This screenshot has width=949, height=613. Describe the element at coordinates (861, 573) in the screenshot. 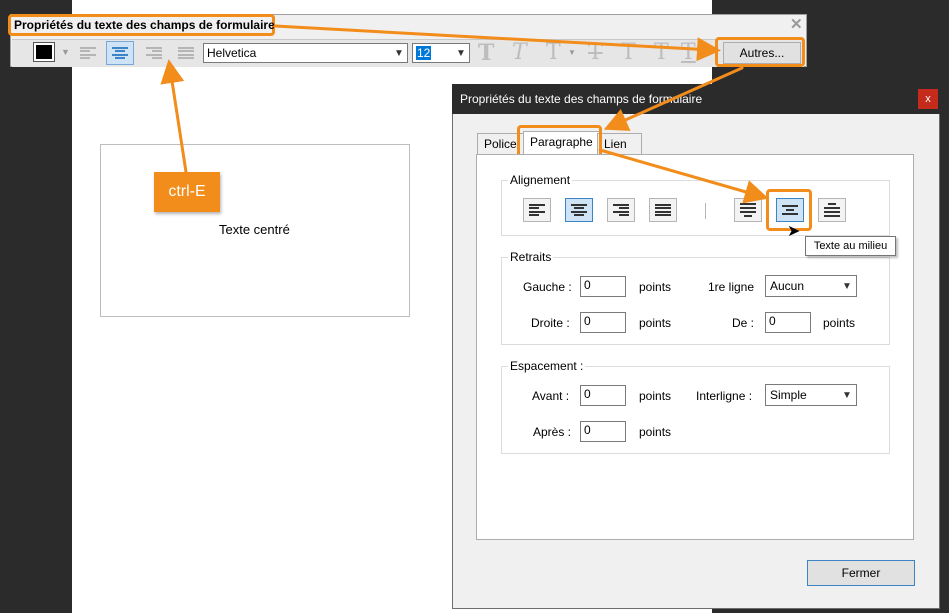

I see `close-button: Fermer` at that location.